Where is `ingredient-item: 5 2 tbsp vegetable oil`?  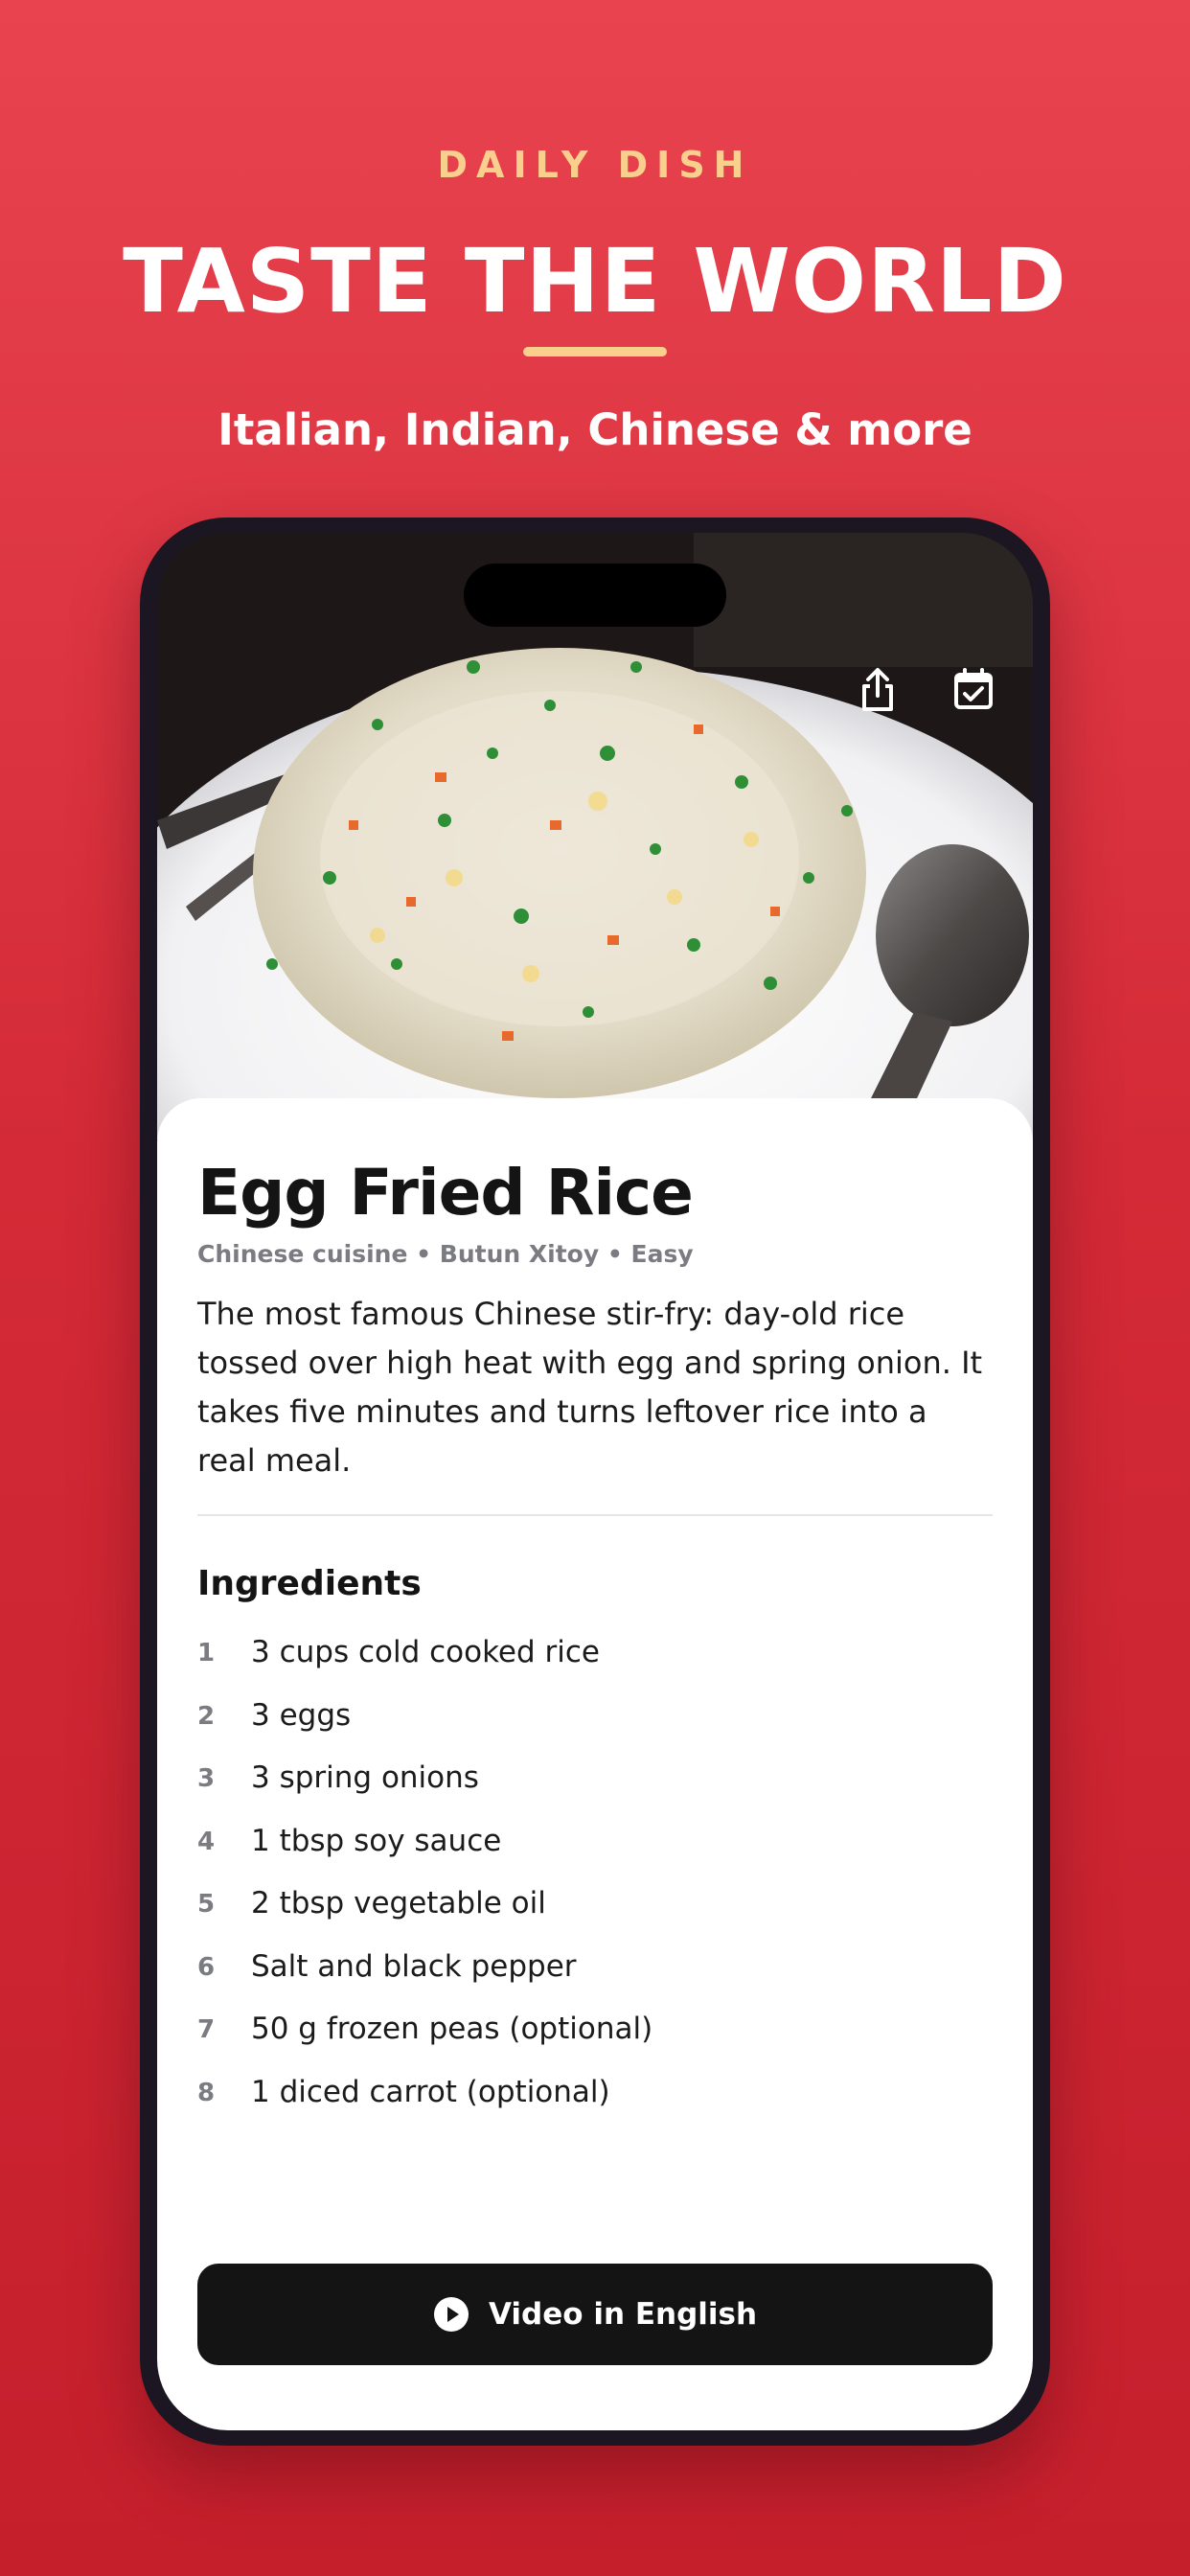
ingredient-item: 5 2 tbsp vegetable oil is located at coordinates (595, 1917).